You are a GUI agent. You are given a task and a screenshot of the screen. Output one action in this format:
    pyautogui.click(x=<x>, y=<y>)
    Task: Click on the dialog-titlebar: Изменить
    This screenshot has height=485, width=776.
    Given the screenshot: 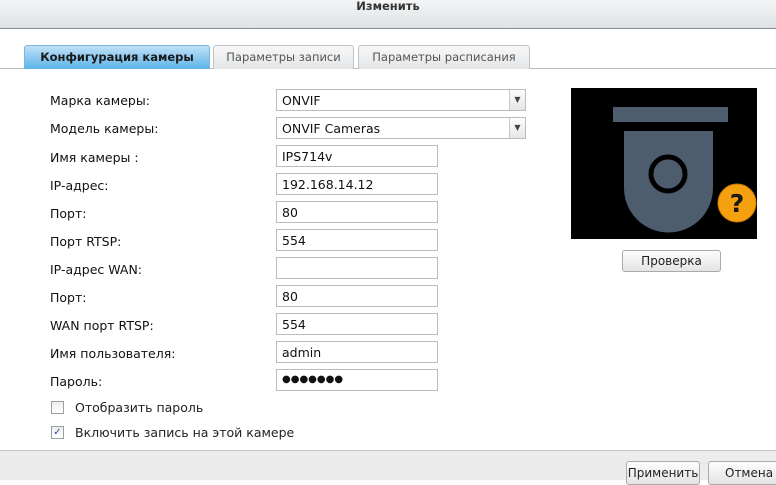 What is the action you would take?
    pyautogui.click(x=388, y=14)
    